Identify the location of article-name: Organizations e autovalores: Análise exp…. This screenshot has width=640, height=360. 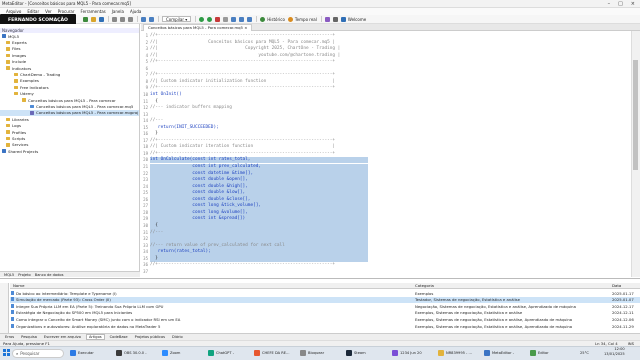
(88, 326).